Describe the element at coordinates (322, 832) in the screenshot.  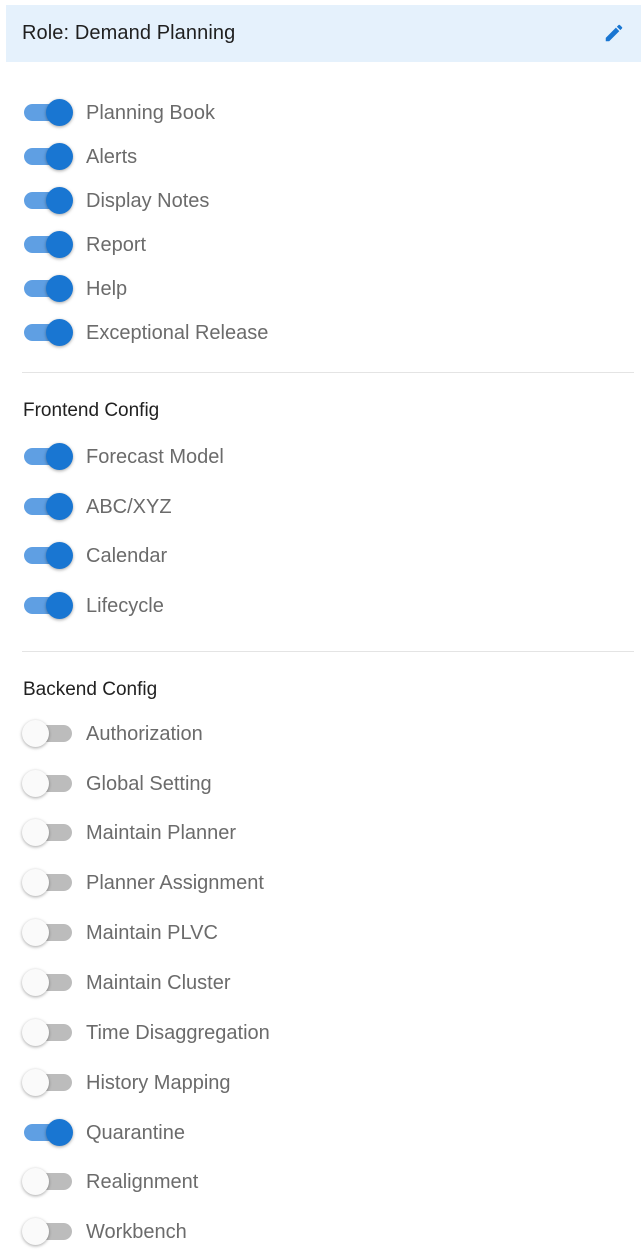
I see `toggle-maintain-planner: Maintain Planner` at that location.